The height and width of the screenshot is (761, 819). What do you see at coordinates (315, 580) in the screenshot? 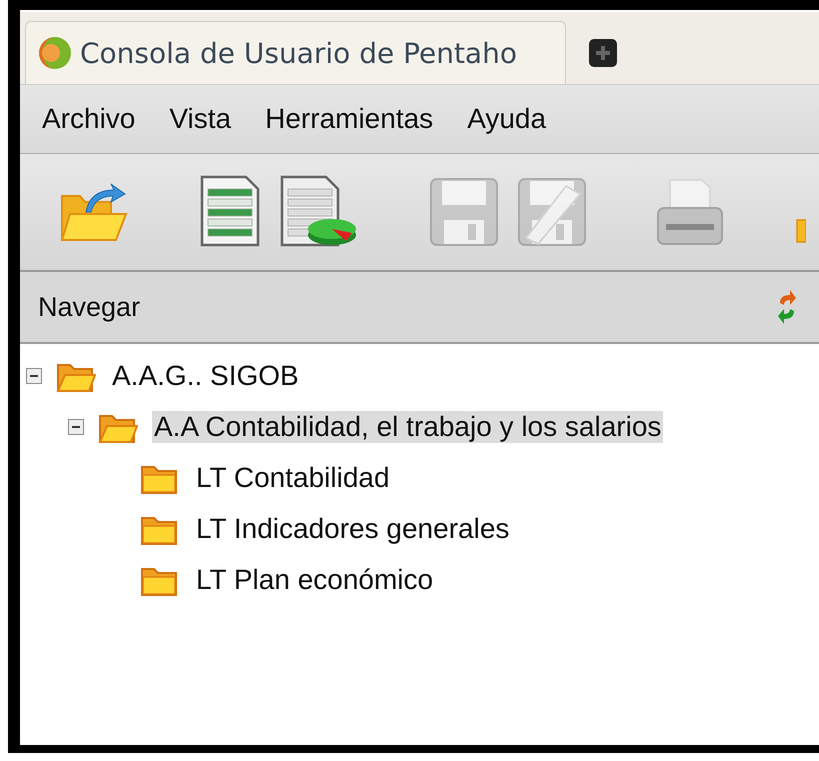
I see `tree-item: LT Plan económico` at bounding box center [315, 580].